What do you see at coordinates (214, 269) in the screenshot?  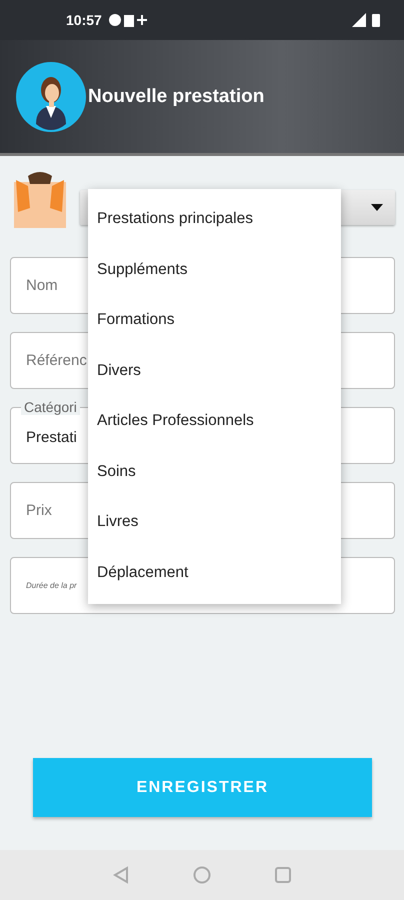 I see `menu-item: Suppléments` at bounding box center [214, 269].